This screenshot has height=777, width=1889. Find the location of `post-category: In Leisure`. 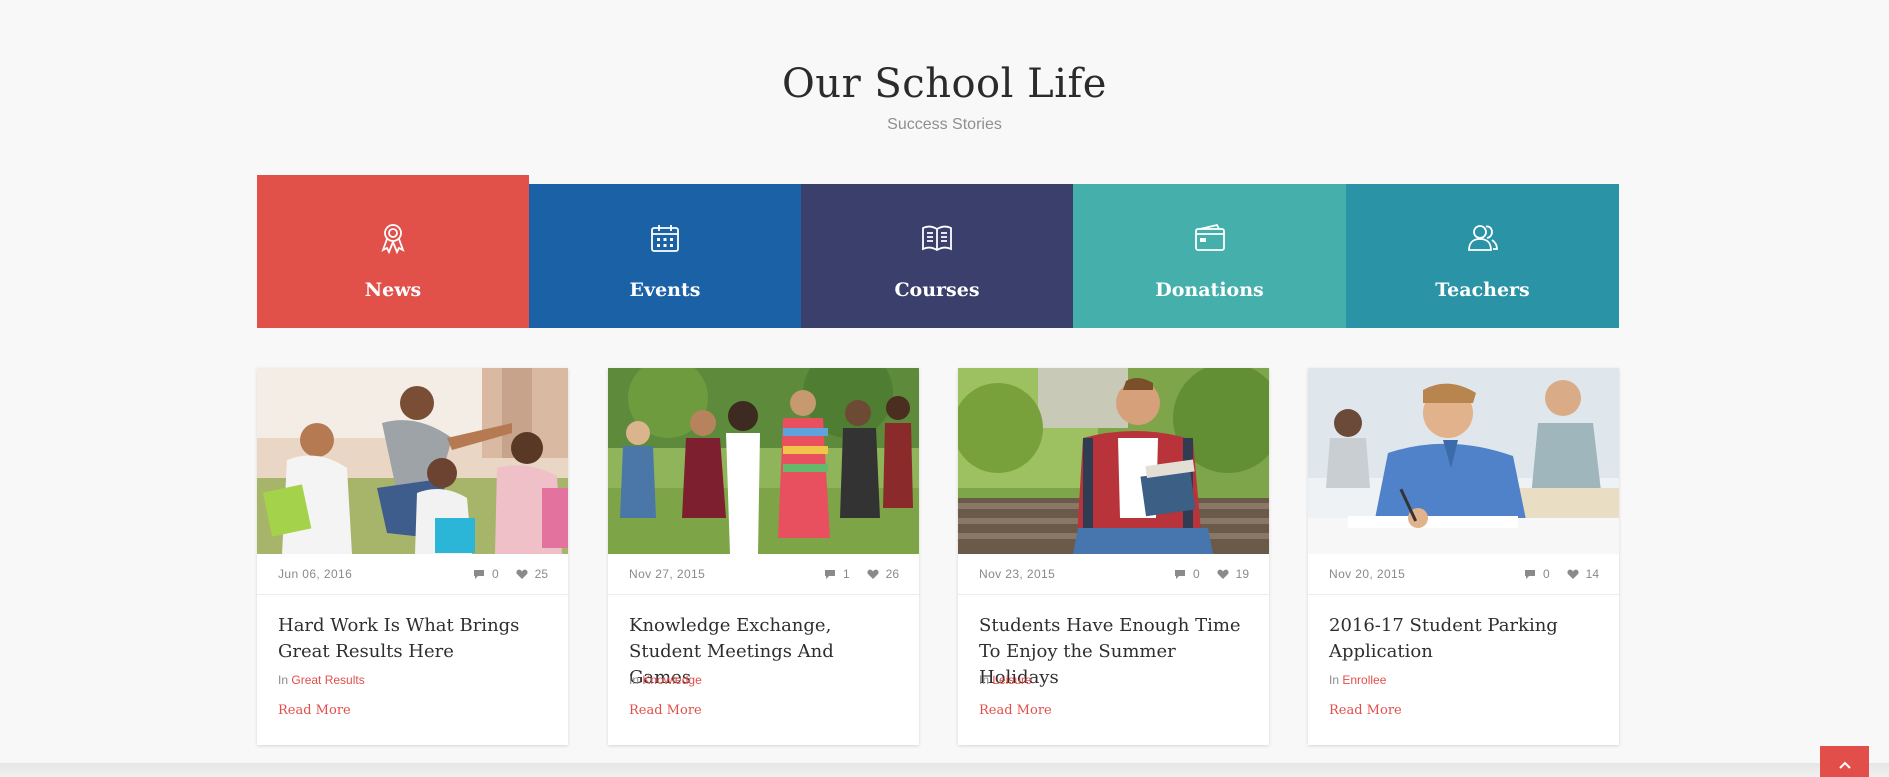

post-category: In Leisure is located at coordinates (1113, 680).